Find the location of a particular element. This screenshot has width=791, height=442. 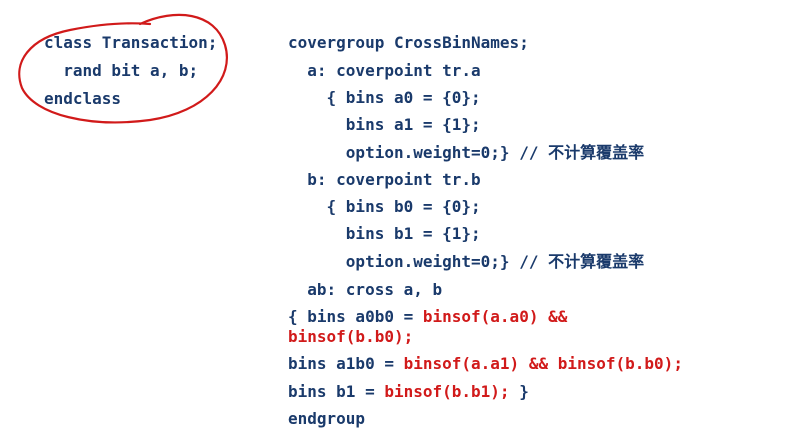

binsof-b0-line: binsof(b.b0); is located at coordinates (350, 337).